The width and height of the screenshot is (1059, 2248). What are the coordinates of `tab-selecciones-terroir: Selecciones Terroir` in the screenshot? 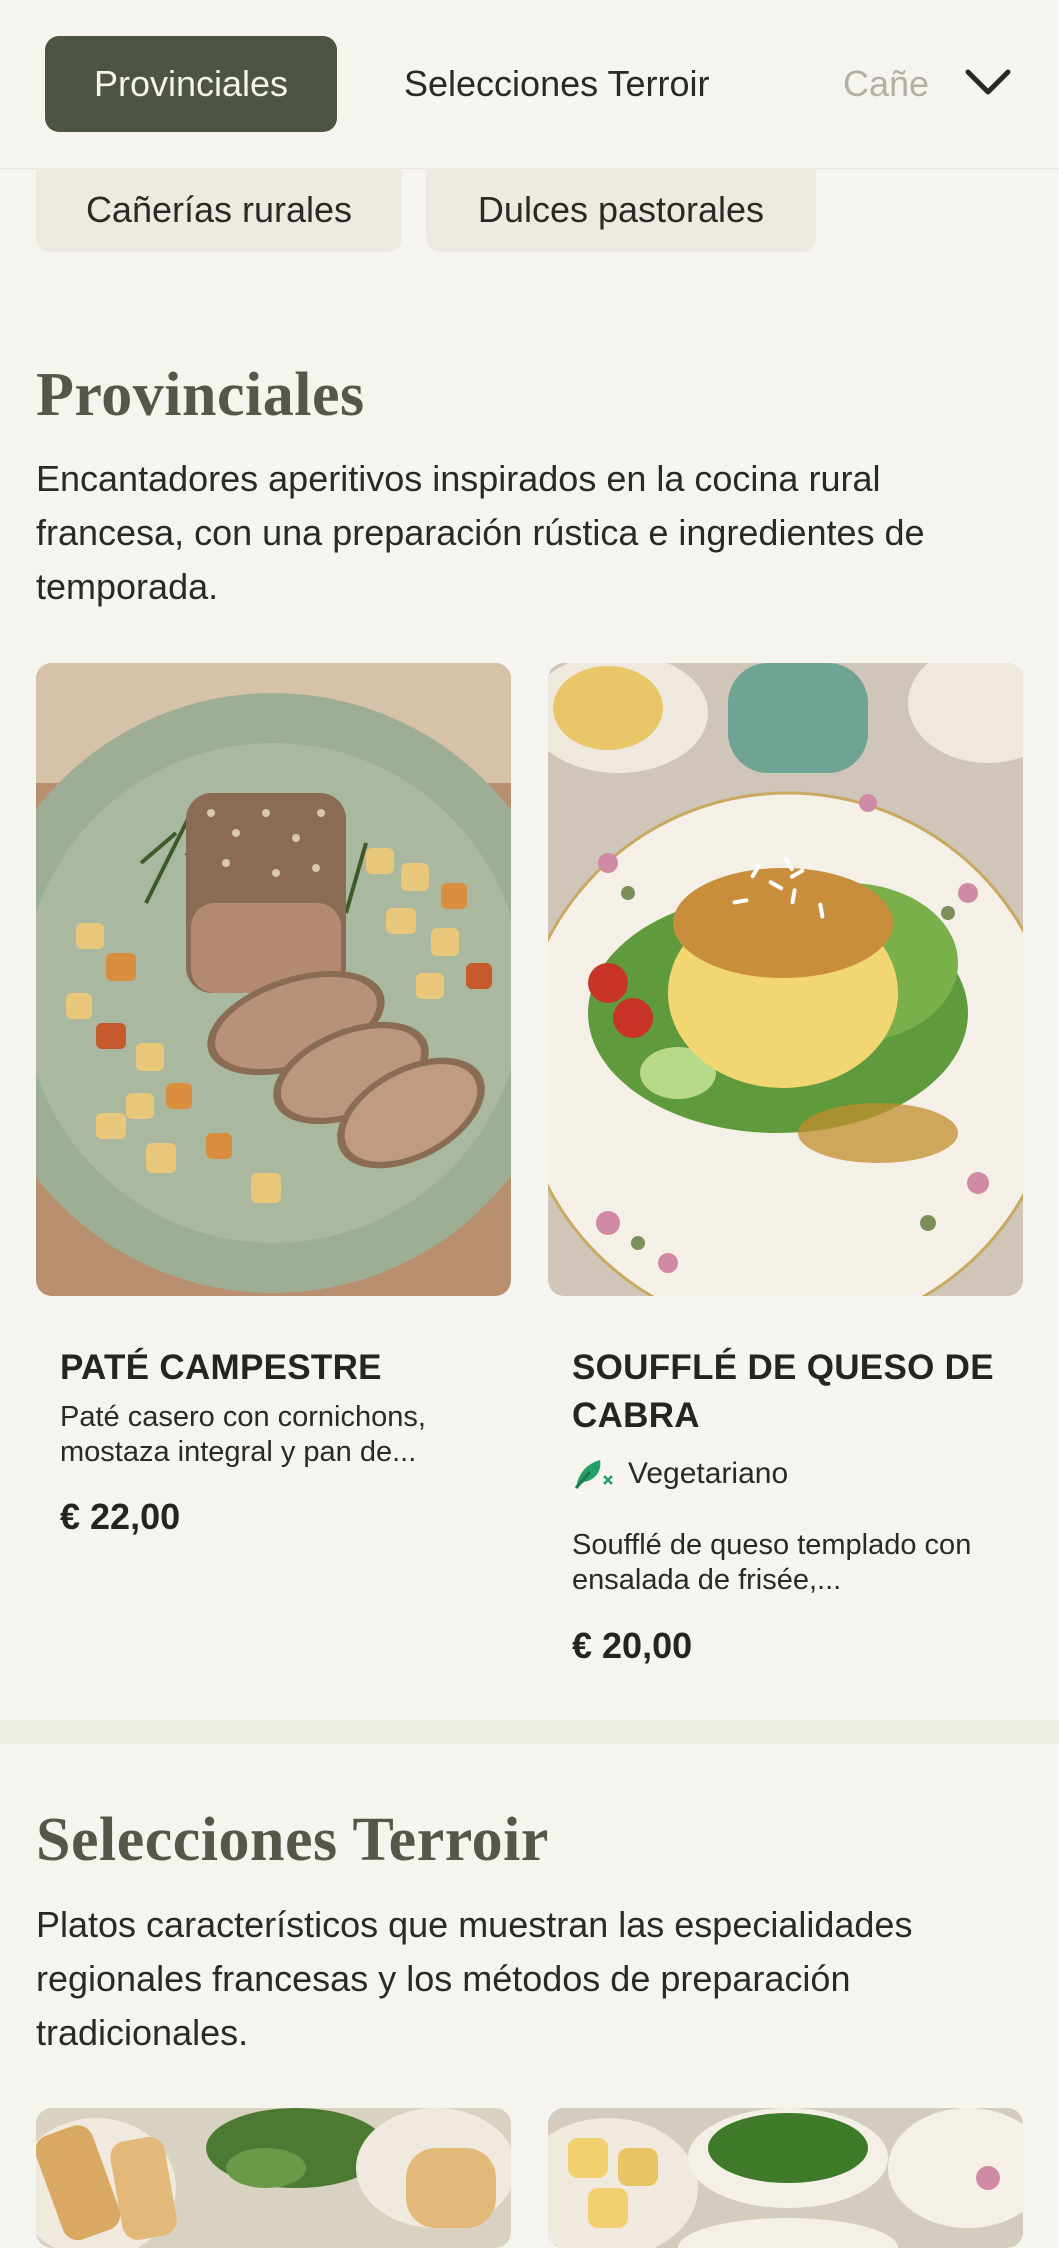 It's located at (634, 84).